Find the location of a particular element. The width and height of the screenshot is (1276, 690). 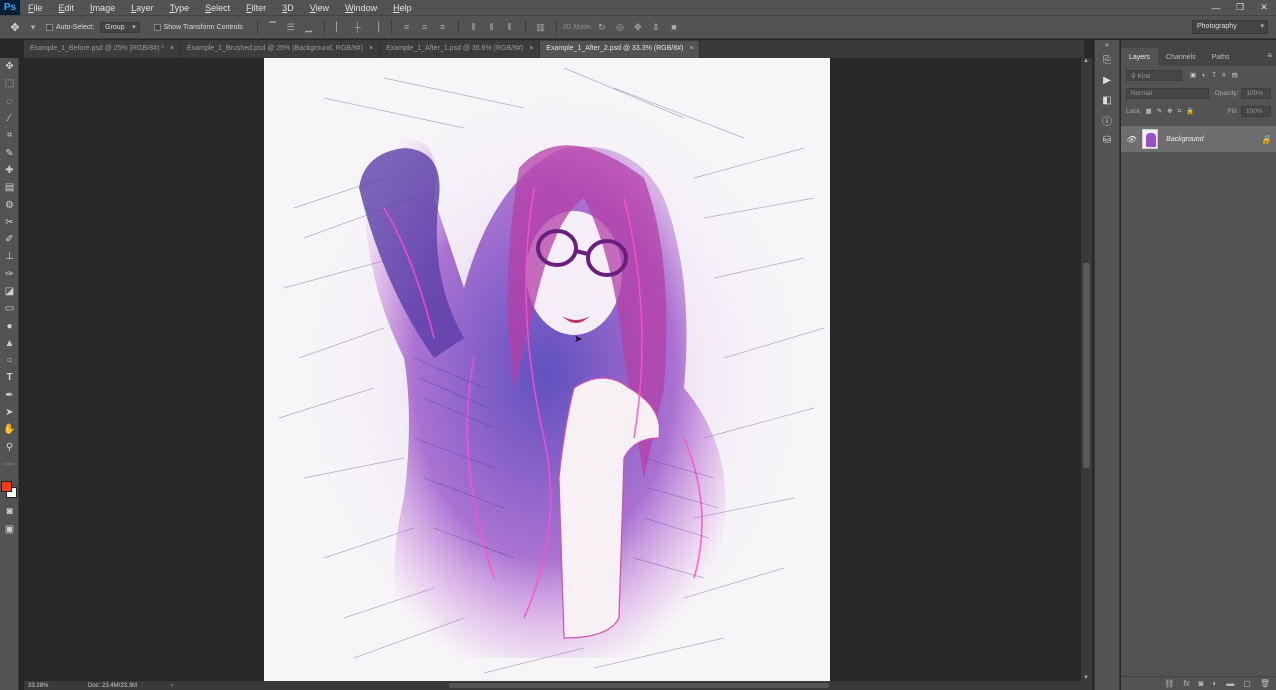

ruler-icon: ▤ is located at coordinates (9, 187).